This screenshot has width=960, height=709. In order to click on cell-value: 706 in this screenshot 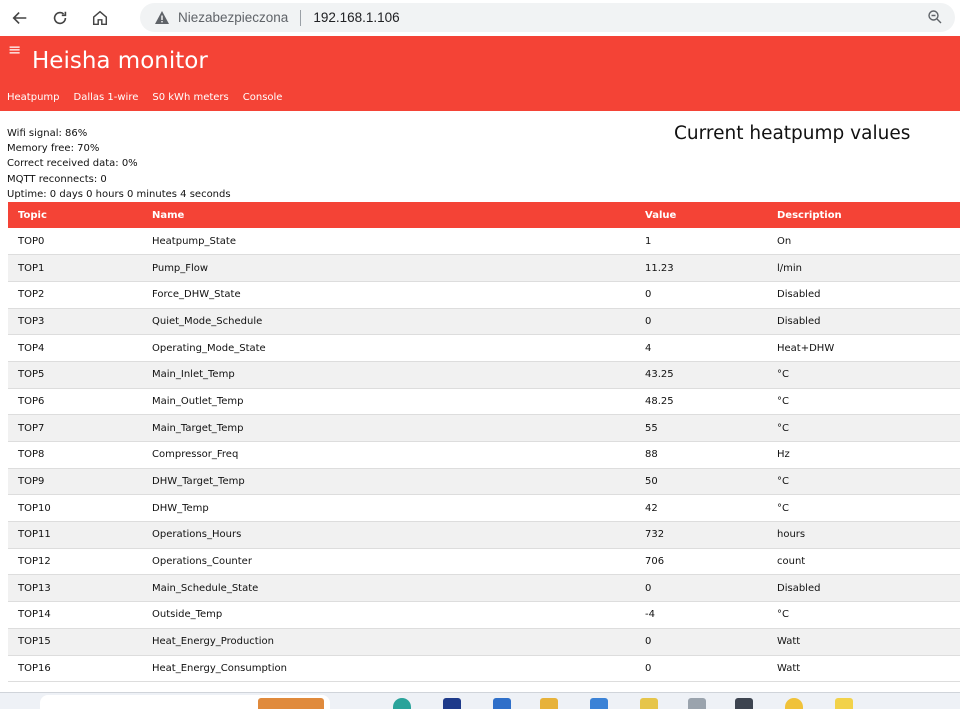, I will do `click(655, 562)`.